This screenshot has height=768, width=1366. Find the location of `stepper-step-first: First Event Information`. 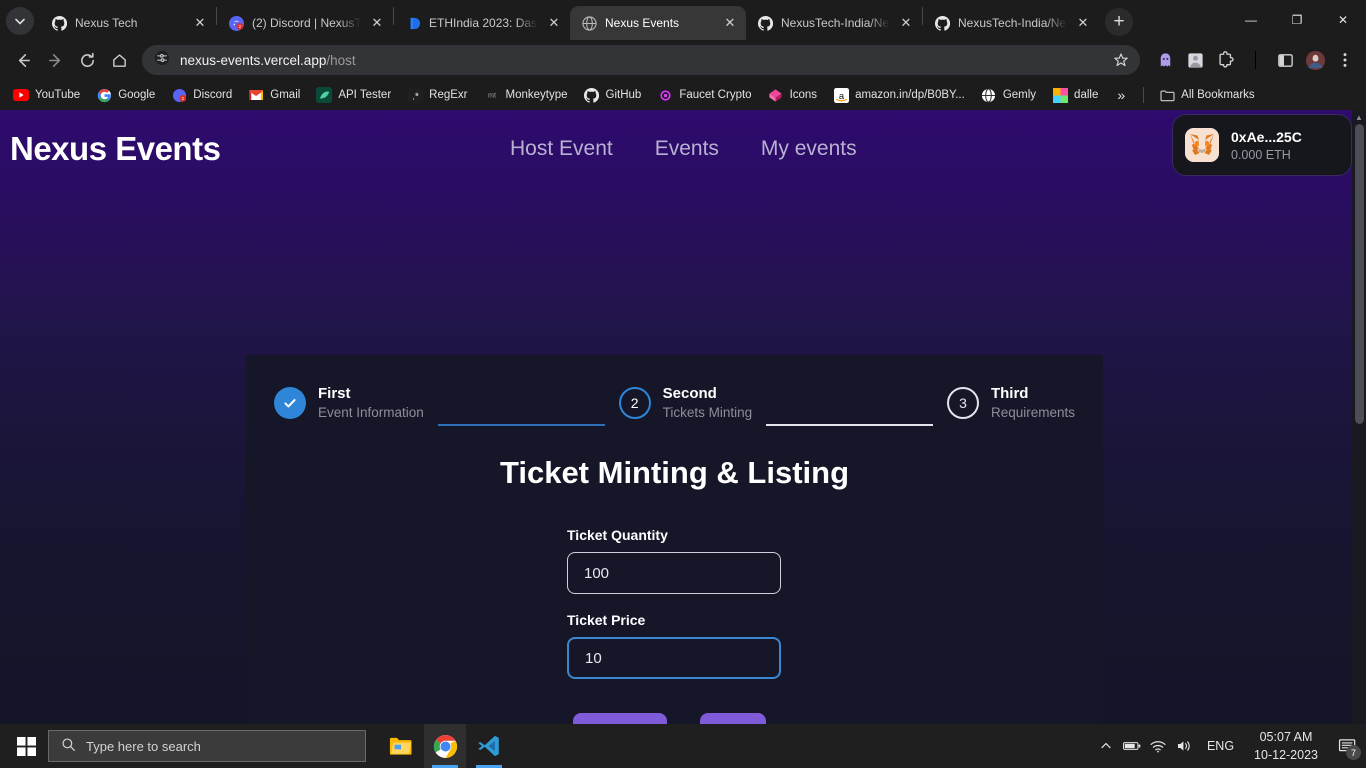

stepper-step-first: First Event Information is located at coordinates (349, 403).